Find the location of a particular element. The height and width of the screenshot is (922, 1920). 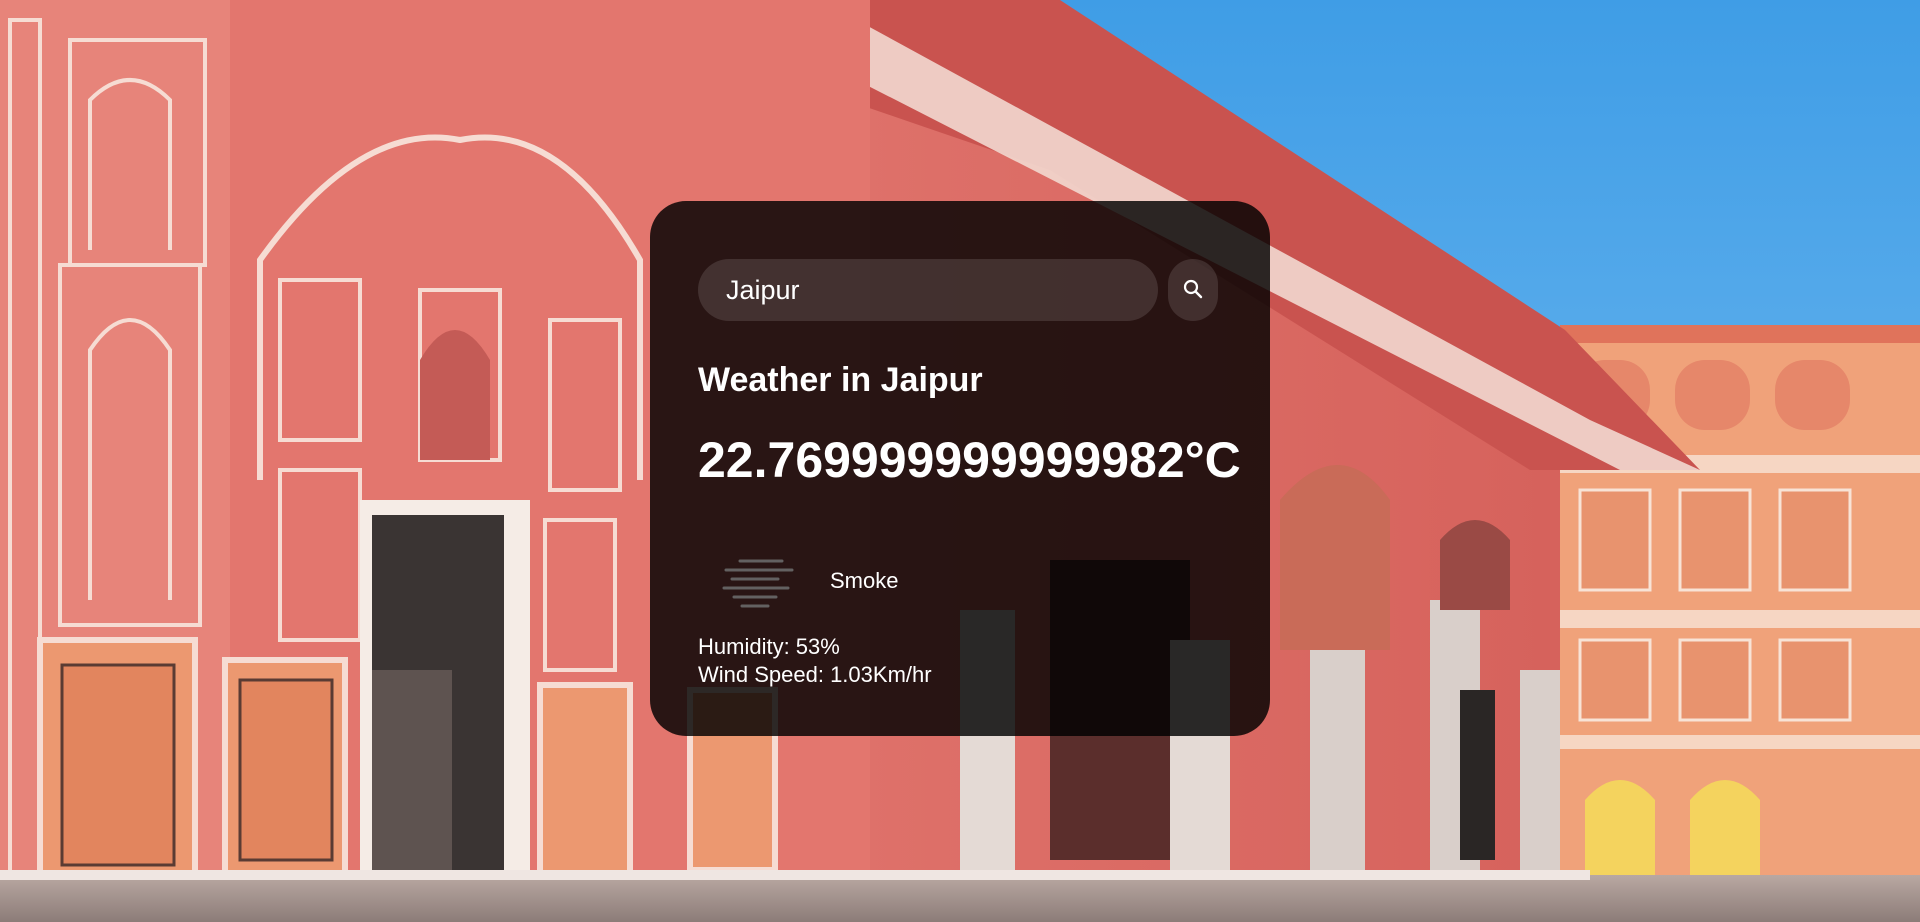

city-title: Weather in Jaipur is located at coordinates (840, 380).